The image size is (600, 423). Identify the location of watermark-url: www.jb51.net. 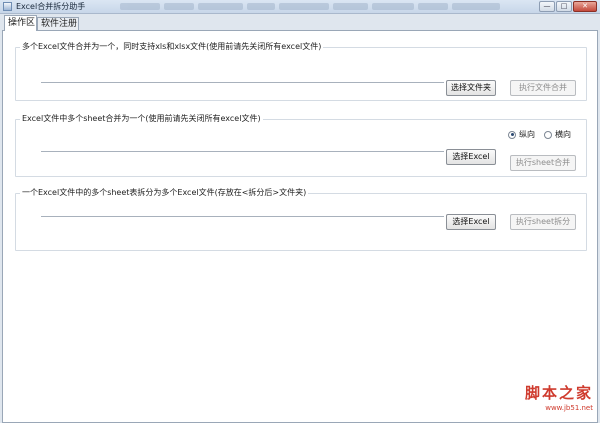
(569, 408).